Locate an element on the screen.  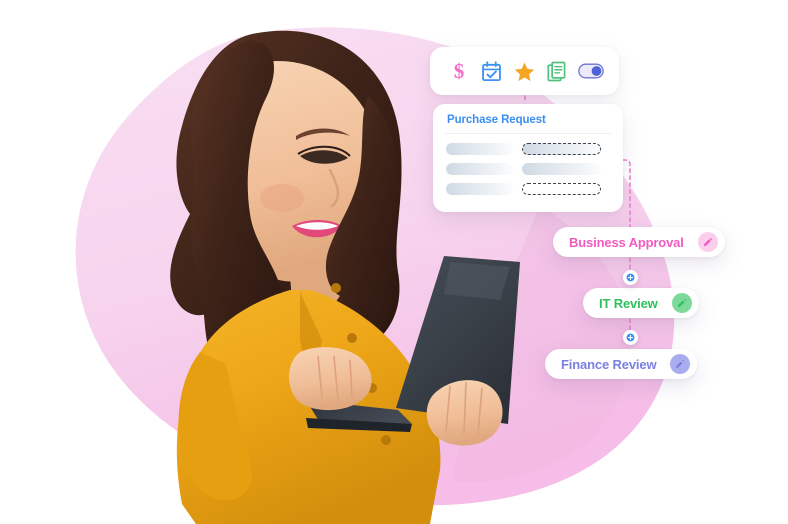
hand-right is located at coordinates (464, 413).